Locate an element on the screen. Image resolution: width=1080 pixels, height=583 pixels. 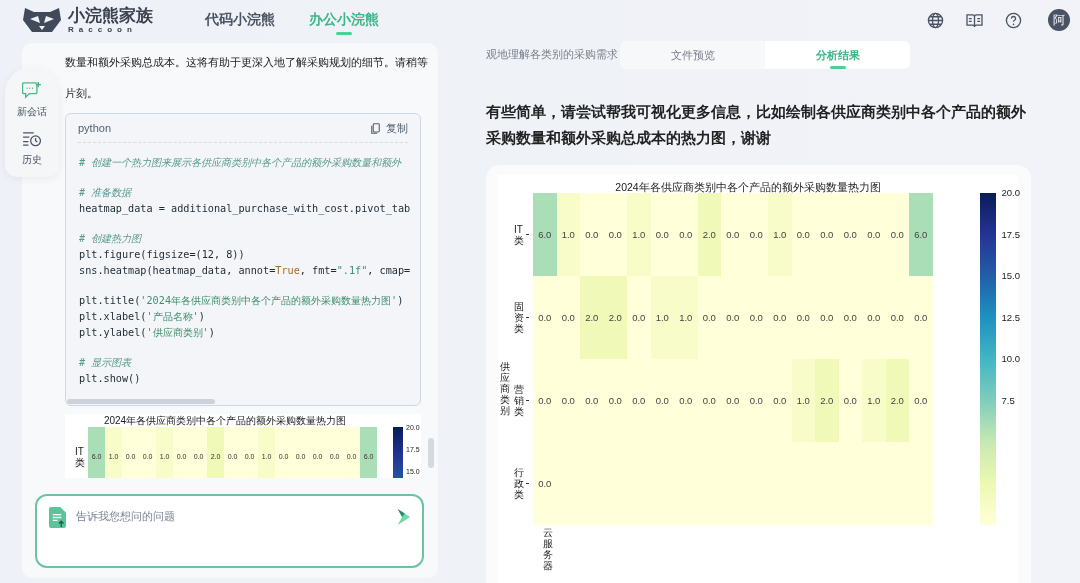
axis-label: 供应商类别 is located at coordinates (505, 388).